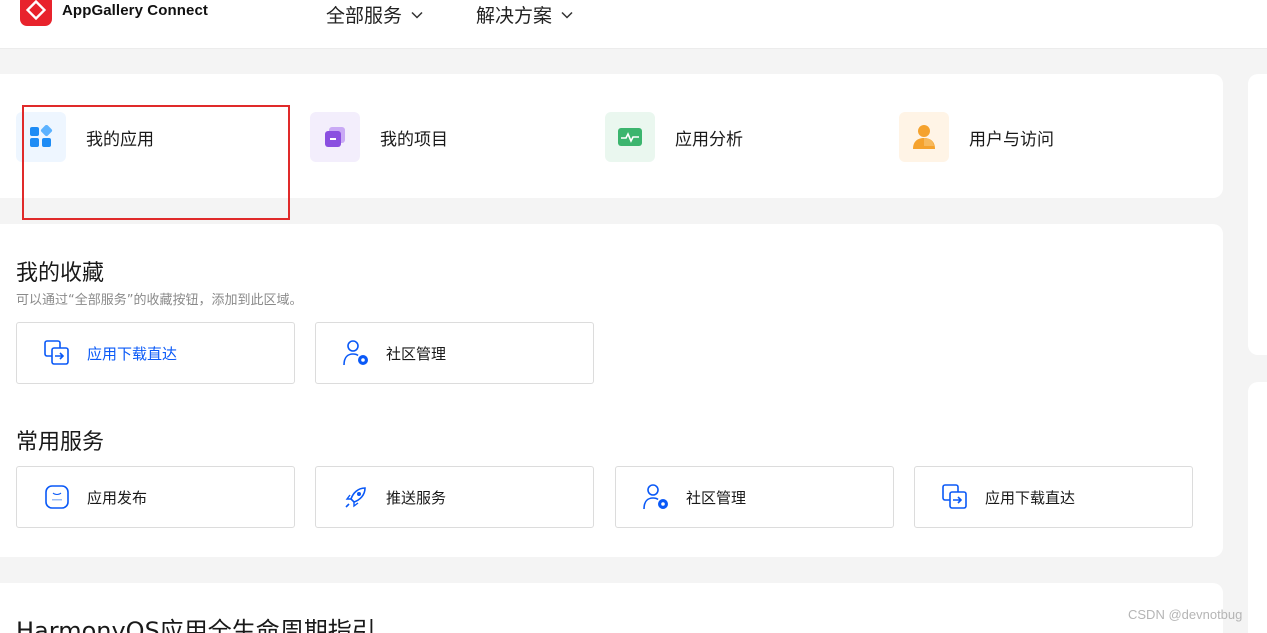 The width and height of the screenshot is (1267, 633). What do you see at coordinates (120, 139) in the screenshot?
I see `quick-item-label: 我的应用` at bounding box center [120, 139].